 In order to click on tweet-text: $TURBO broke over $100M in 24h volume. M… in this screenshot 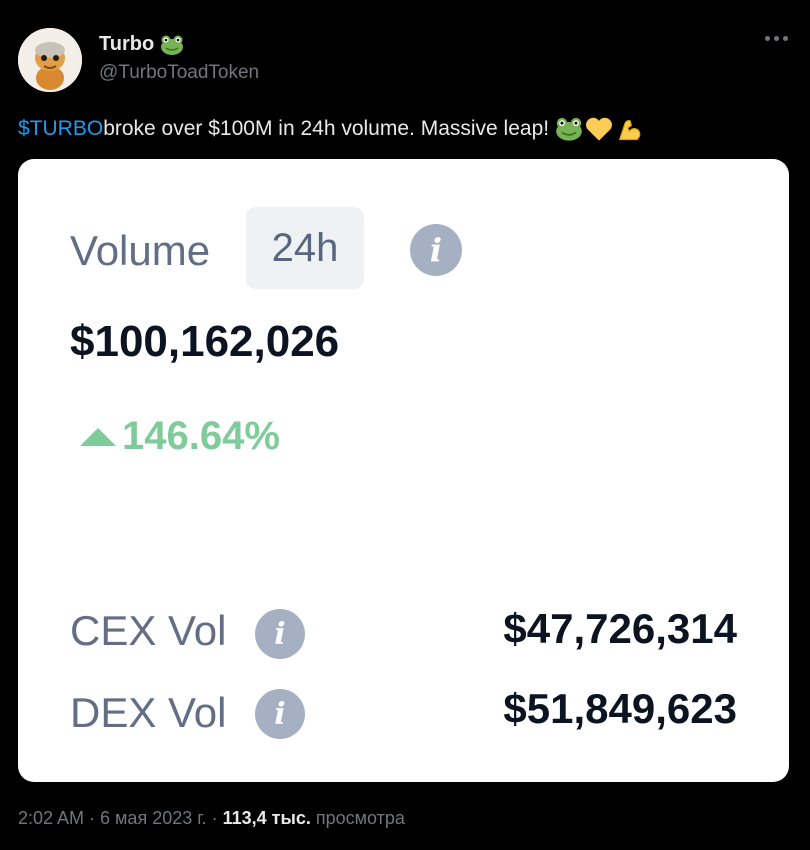, I will do `click(330, 129)`.